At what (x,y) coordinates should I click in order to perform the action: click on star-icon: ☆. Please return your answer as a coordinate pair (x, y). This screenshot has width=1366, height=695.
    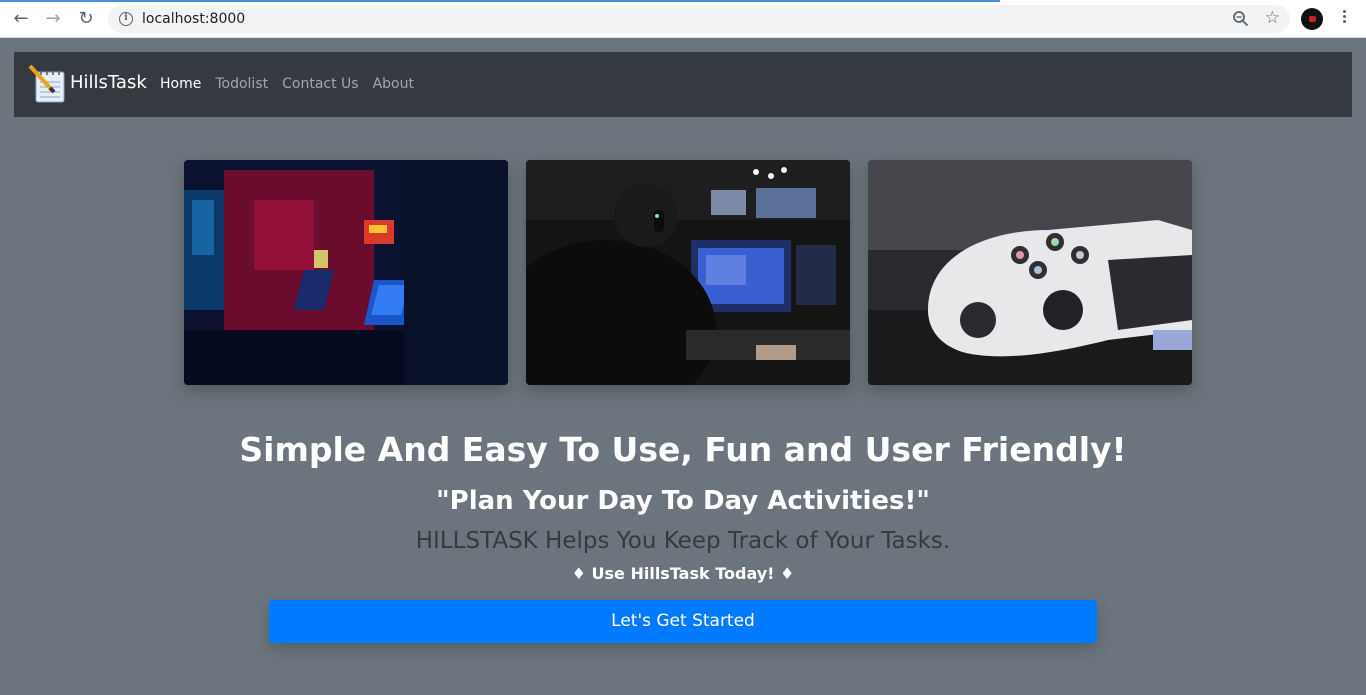
    Looking at the image, I should click on (1272, 18).